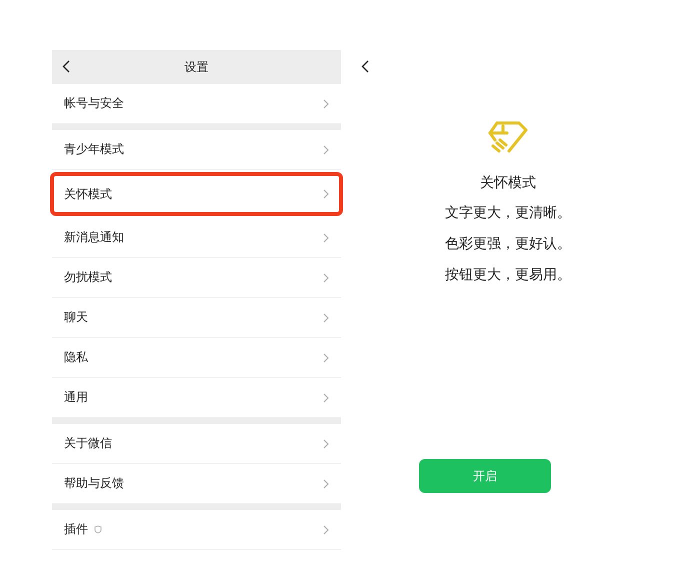  Describe the element at coordinates (94, 237) in the screenshot. I see `item-label: 新消息通知` at that location.